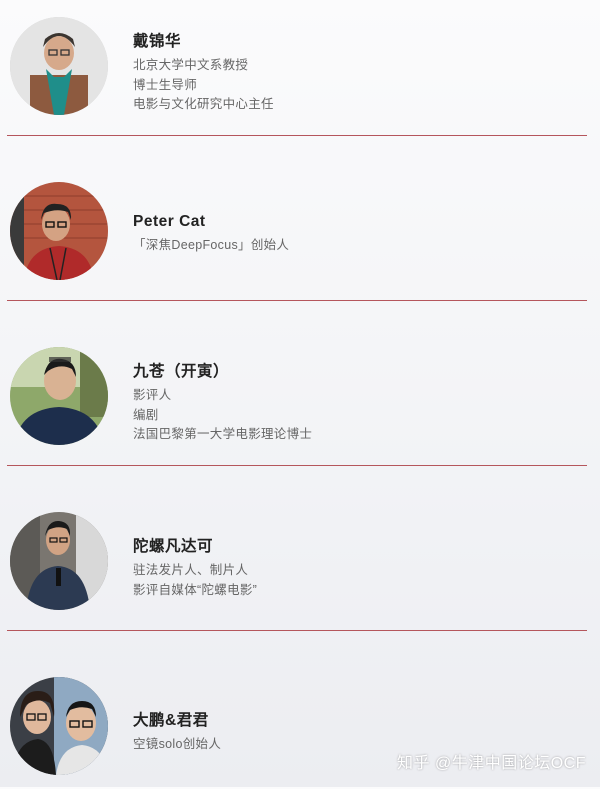 This screenshot has height=789, width=600. What do you see at coordinates (211, 245) in the screenshot?
I see `speaker-title-line: 「深焦DeepFocus」创始人` at bounding box center [211, 245].